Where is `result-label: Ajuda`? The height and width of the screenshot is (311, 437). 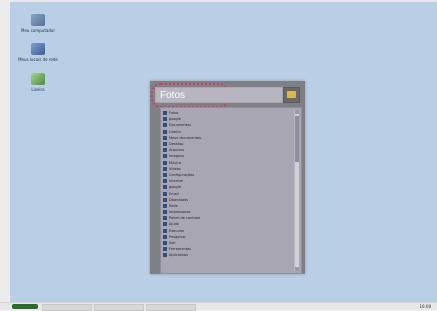 result-label: Ajuda is located at coordinates (174, 224).